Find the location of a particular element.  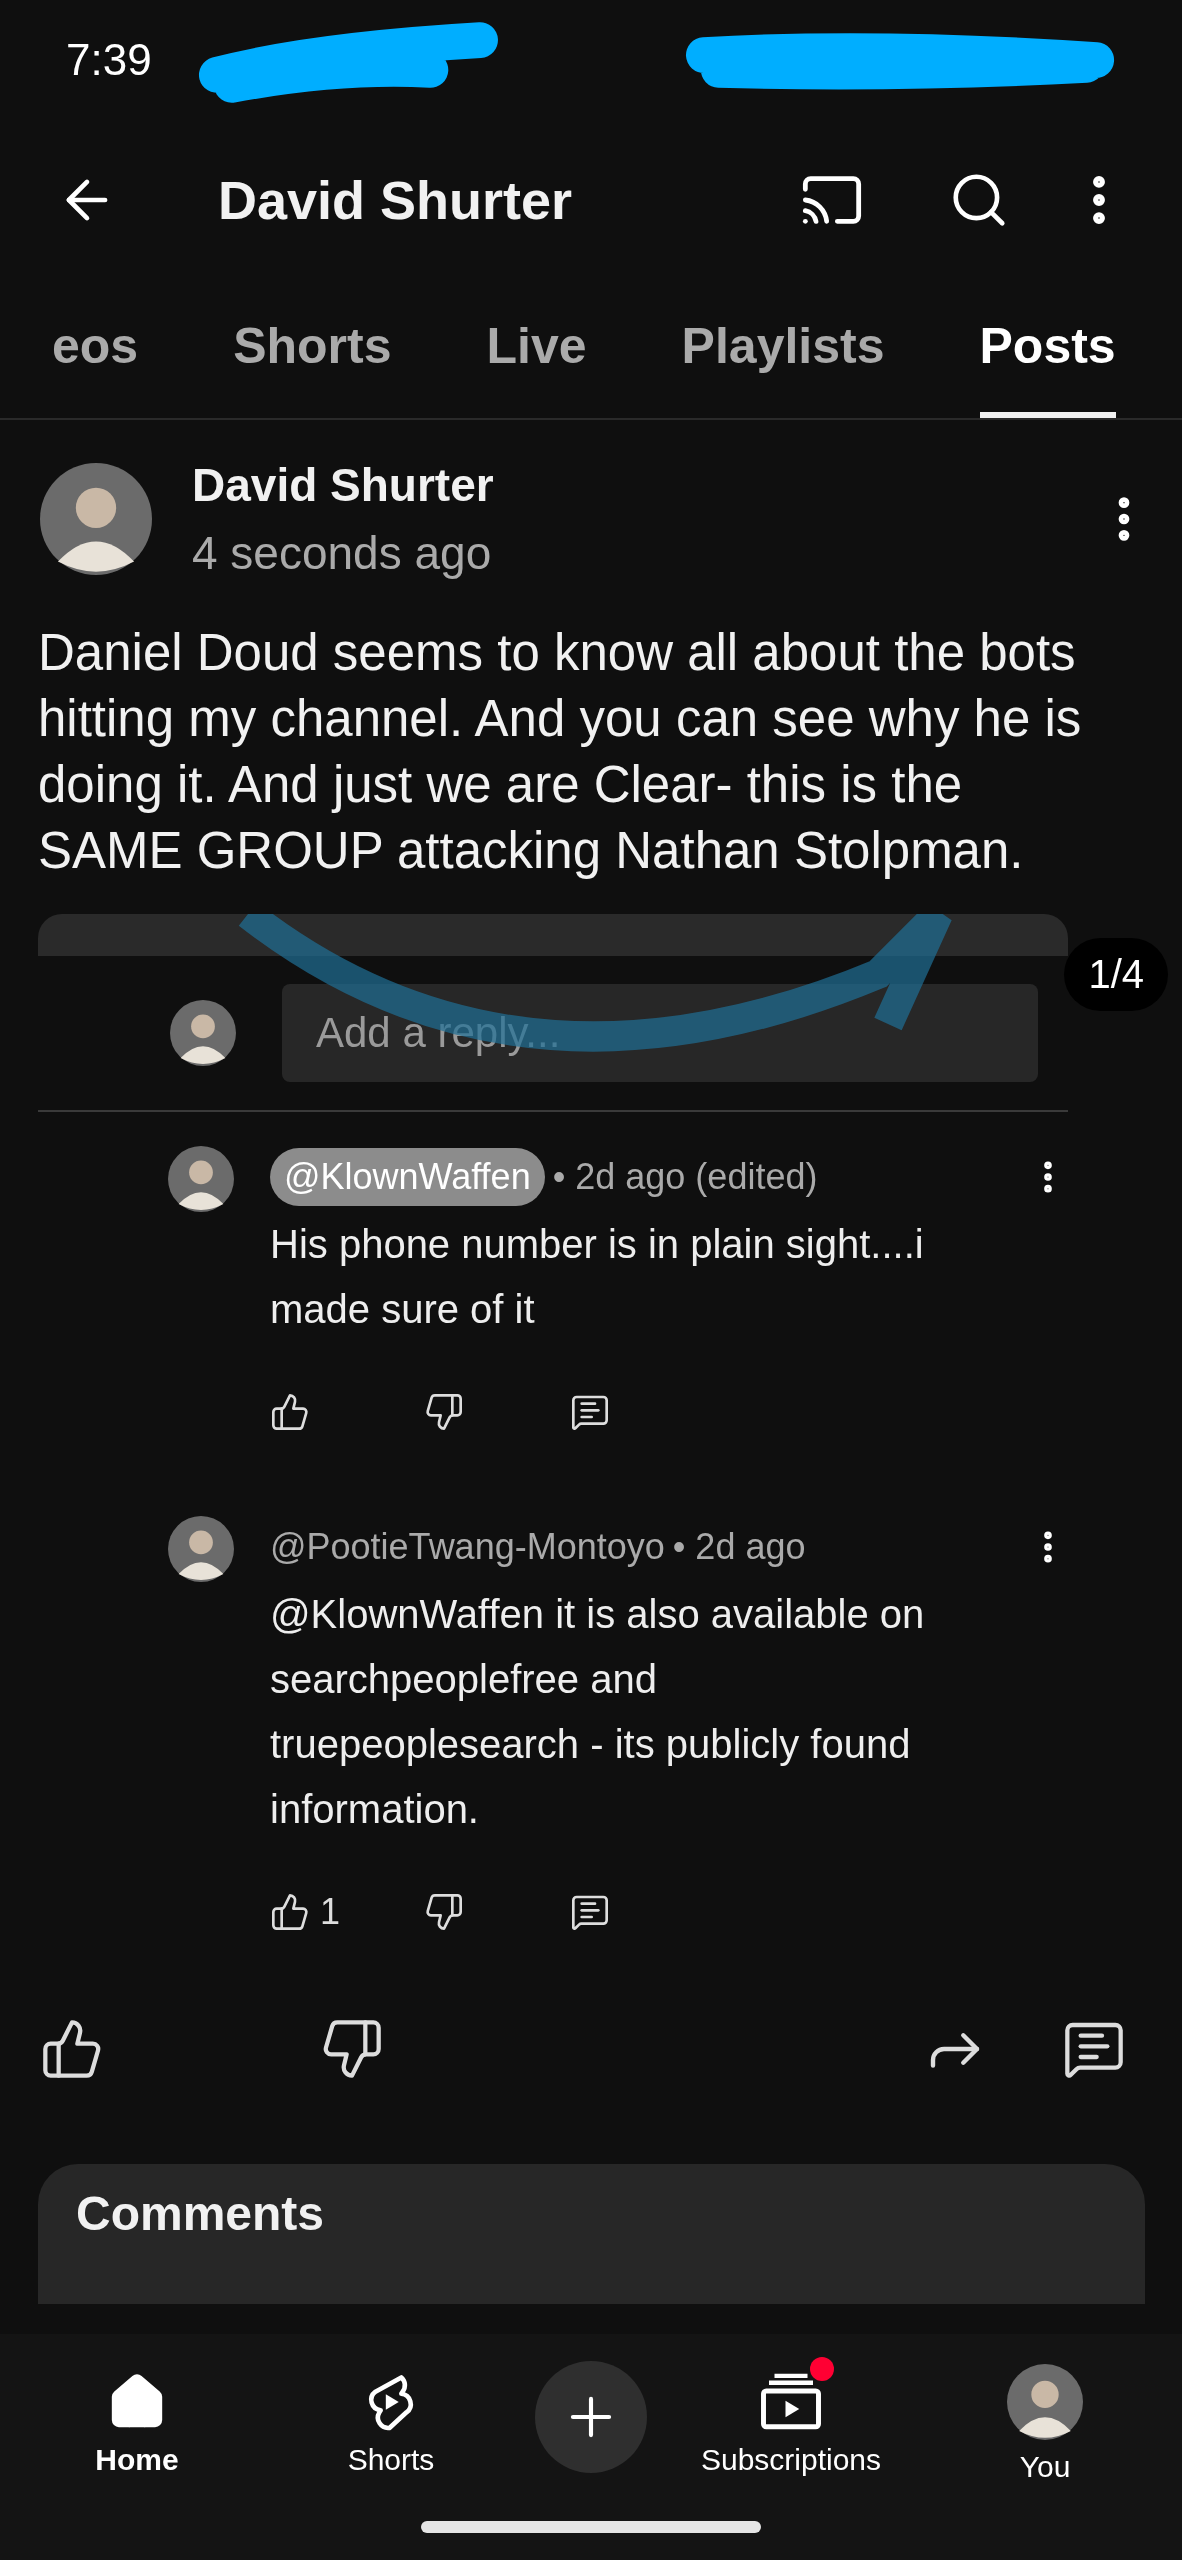

comment-meta: • 2d ago (edited) is located at coordinates (685, 1177).